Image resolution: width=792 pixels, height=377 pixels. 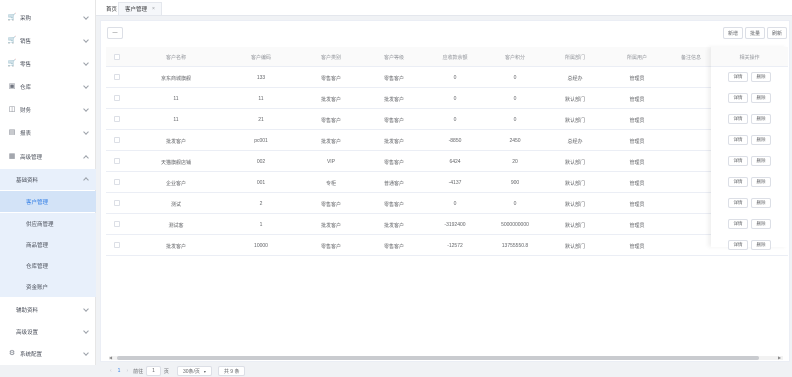 I want to click on scrollbar-thumb, so click(x=438, y=358).